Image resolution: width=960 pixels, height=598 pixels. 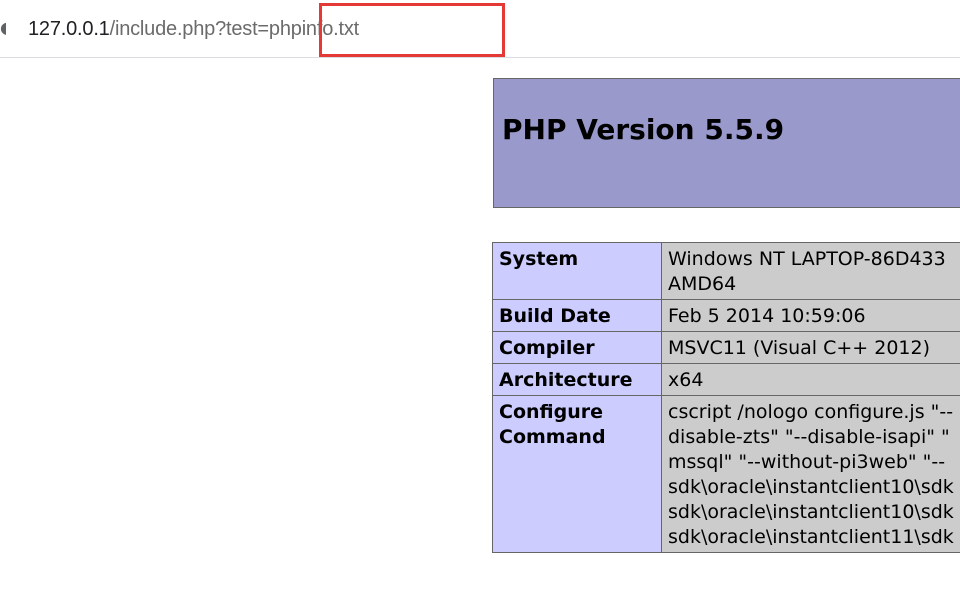 I want to click on url-text: 127.0.0.1/include.php?test=phpinfo.txt, so click(x=193, y=29).